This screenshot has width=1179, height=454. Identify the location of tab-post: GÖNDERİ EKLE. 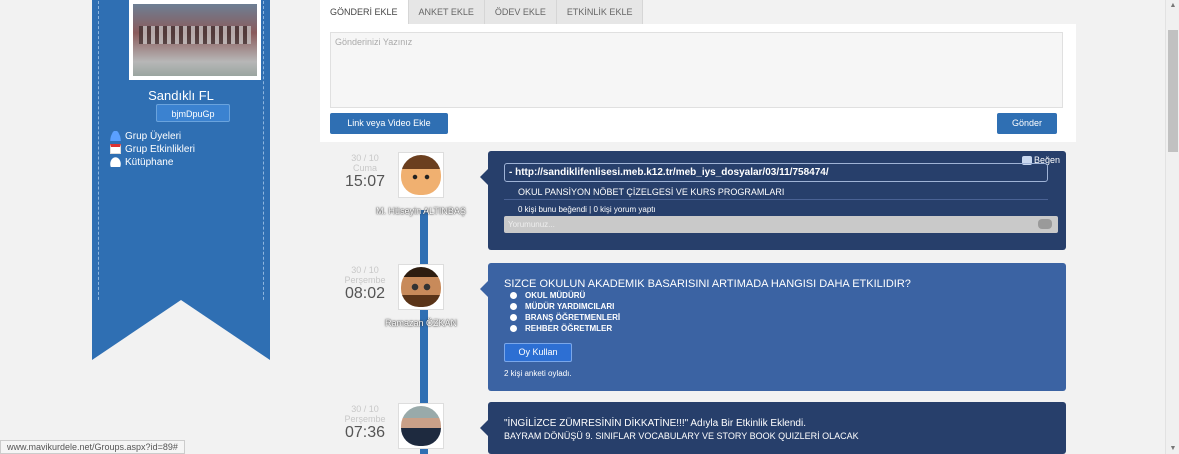
(364, 12).